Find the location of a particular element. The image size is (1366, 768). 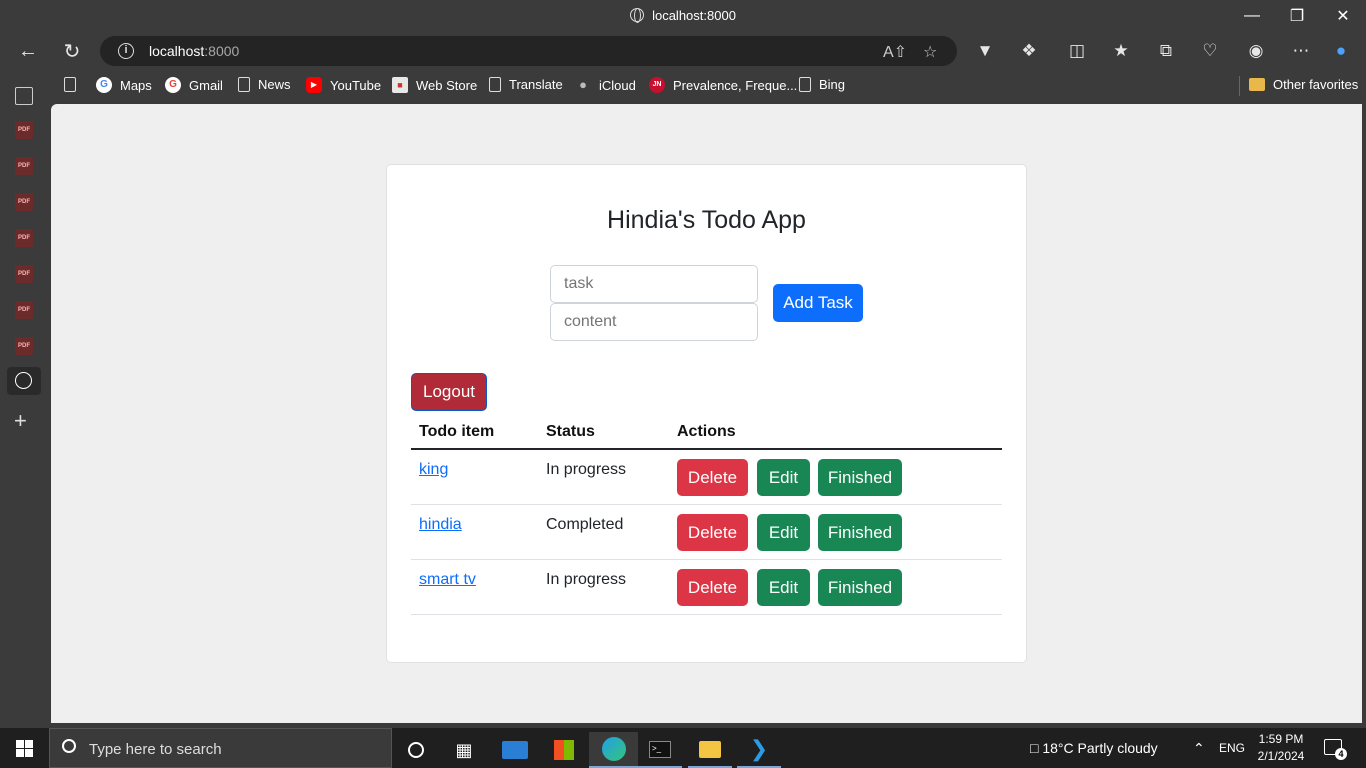

window-title: localhost:8000 is located at coordinates (683, 15).